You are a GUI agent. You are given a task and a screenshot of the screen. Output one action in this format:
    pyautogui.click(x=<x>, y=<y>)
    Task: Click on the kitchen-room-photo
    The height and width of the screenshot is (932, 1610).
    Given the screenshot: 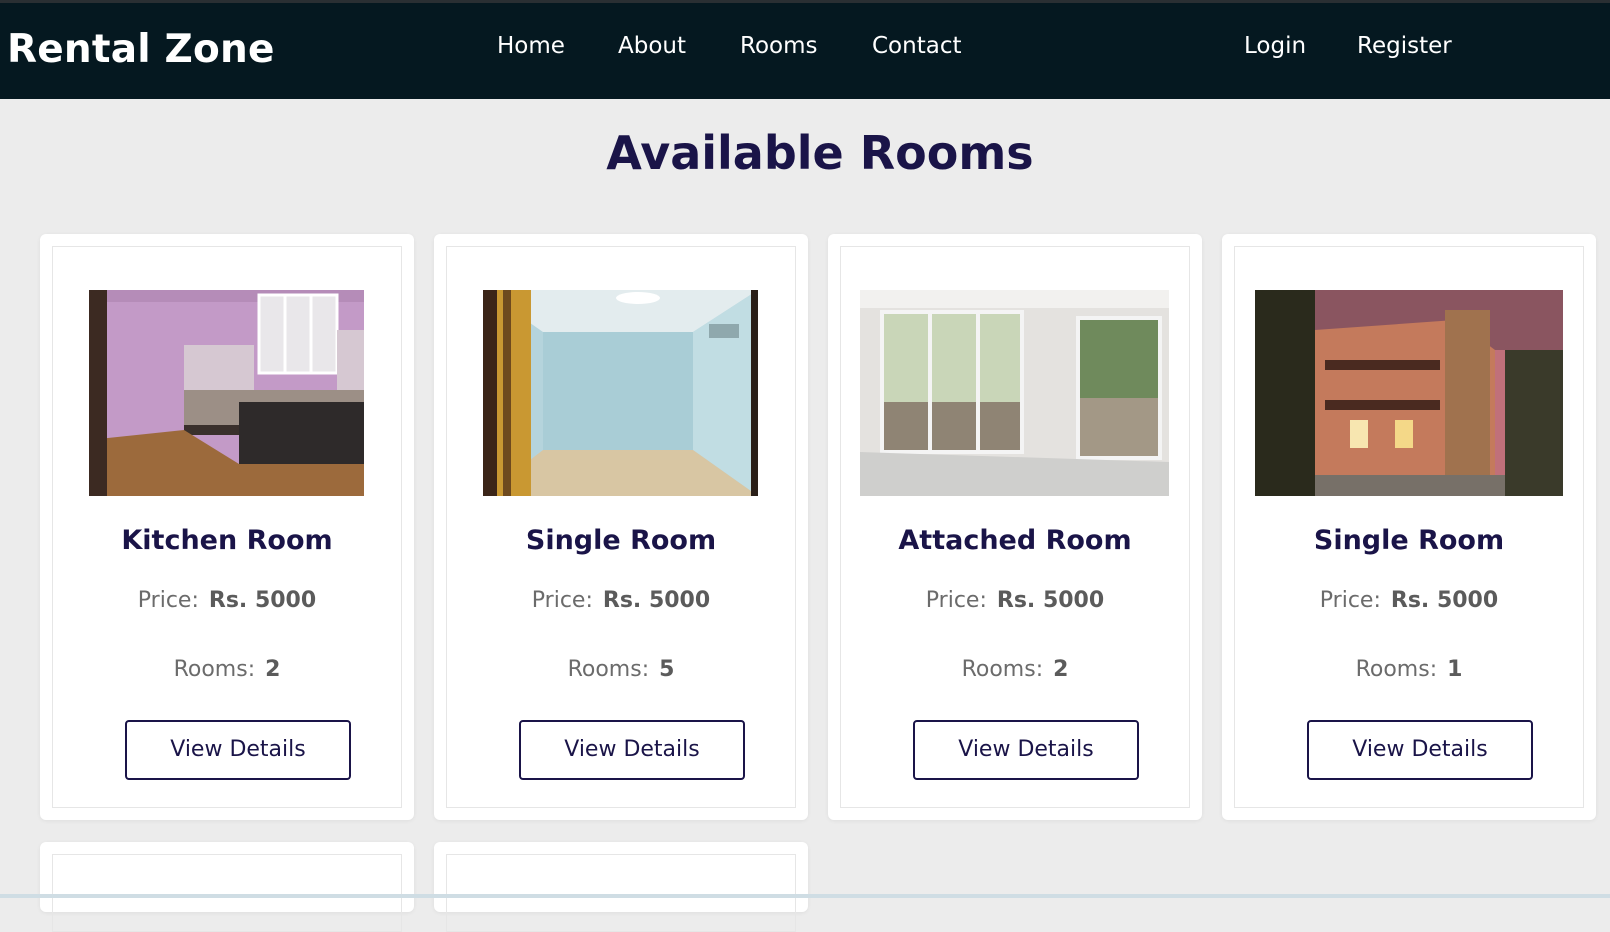 What is the action you would take?
    pyautogui.click(x=226, y=393)
    